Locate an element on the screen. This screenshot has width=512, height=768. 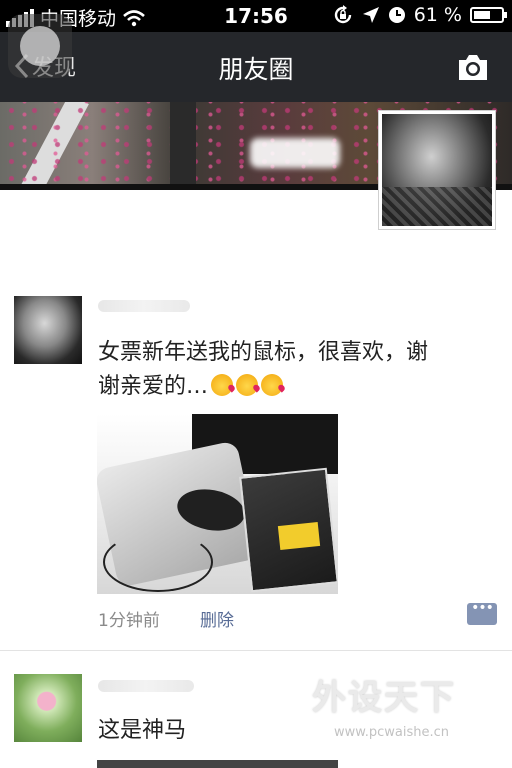
profile-avatar-image is located at coordinates (437, 170).